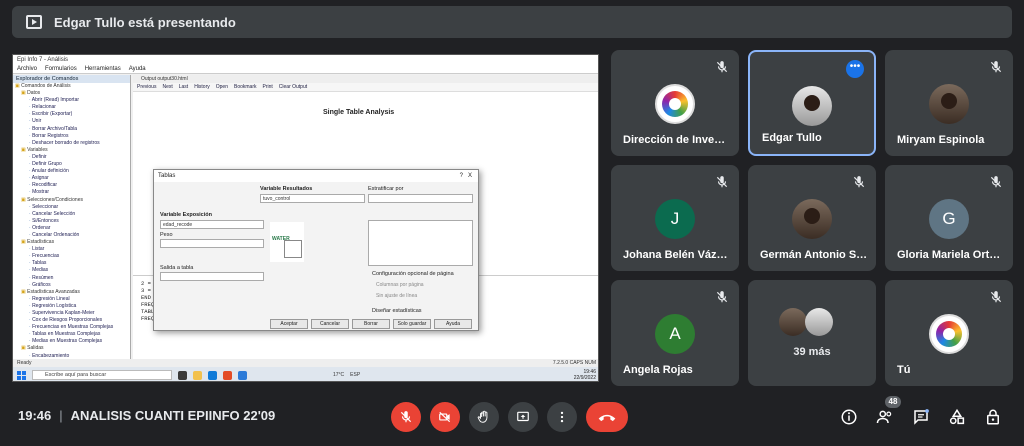  What do you see at coordinates (71, 121) in the screenshot?
I see `tree-command: Unir` at bounding box center [71, 121].